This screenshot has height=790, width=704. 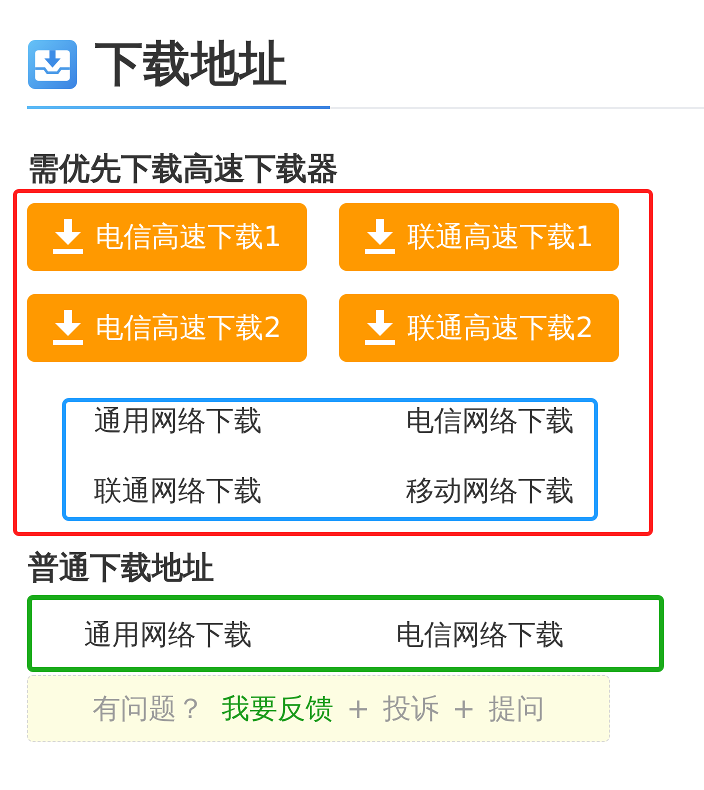 I want to click on section-heading: 需优先下载高速下载器, so click(x=183, y=169).